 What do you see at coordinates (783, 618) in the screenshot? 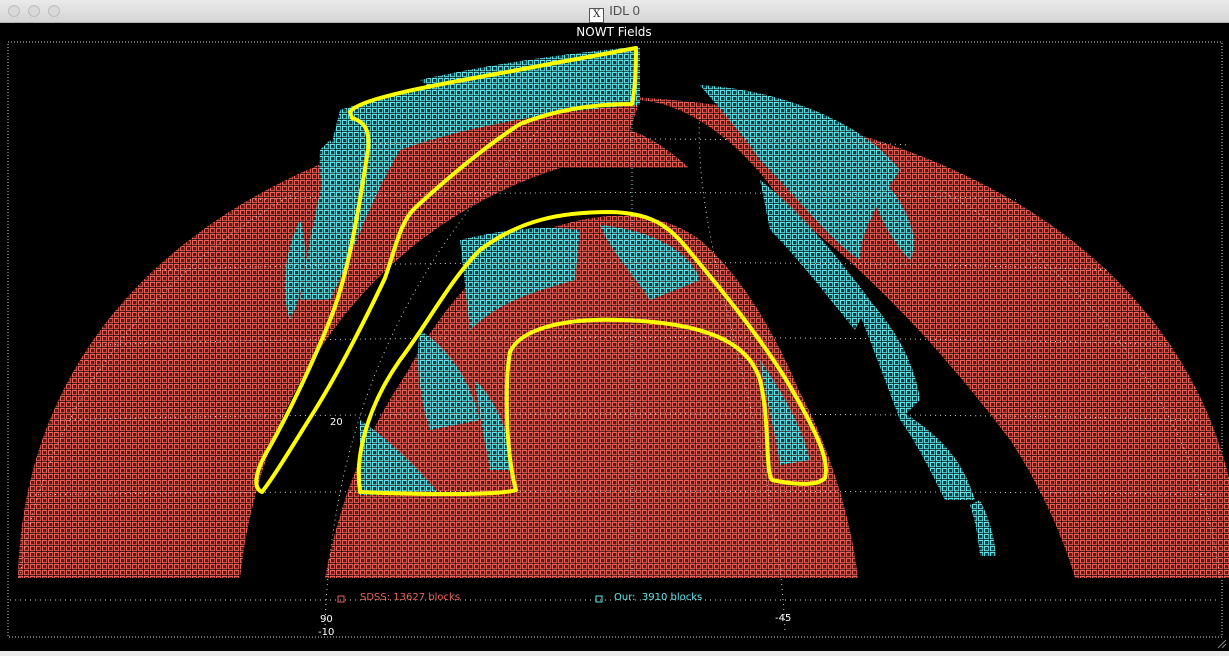
I see `ra-label-minus45: -45` at bounding box center [783, 618].